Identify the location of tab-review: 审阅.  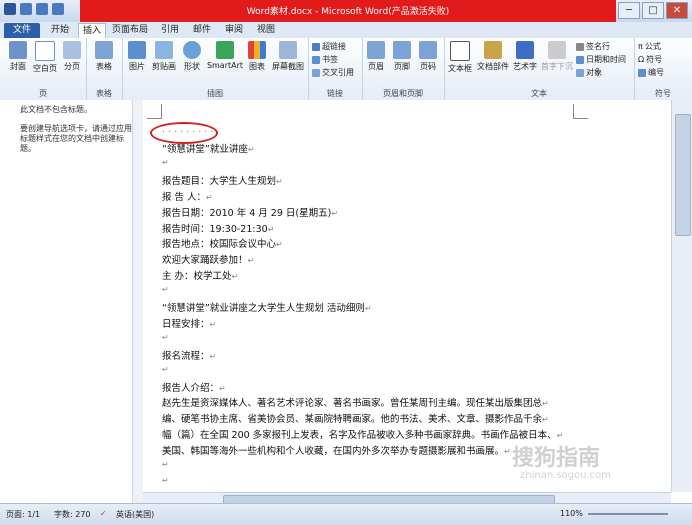
(234, 30).